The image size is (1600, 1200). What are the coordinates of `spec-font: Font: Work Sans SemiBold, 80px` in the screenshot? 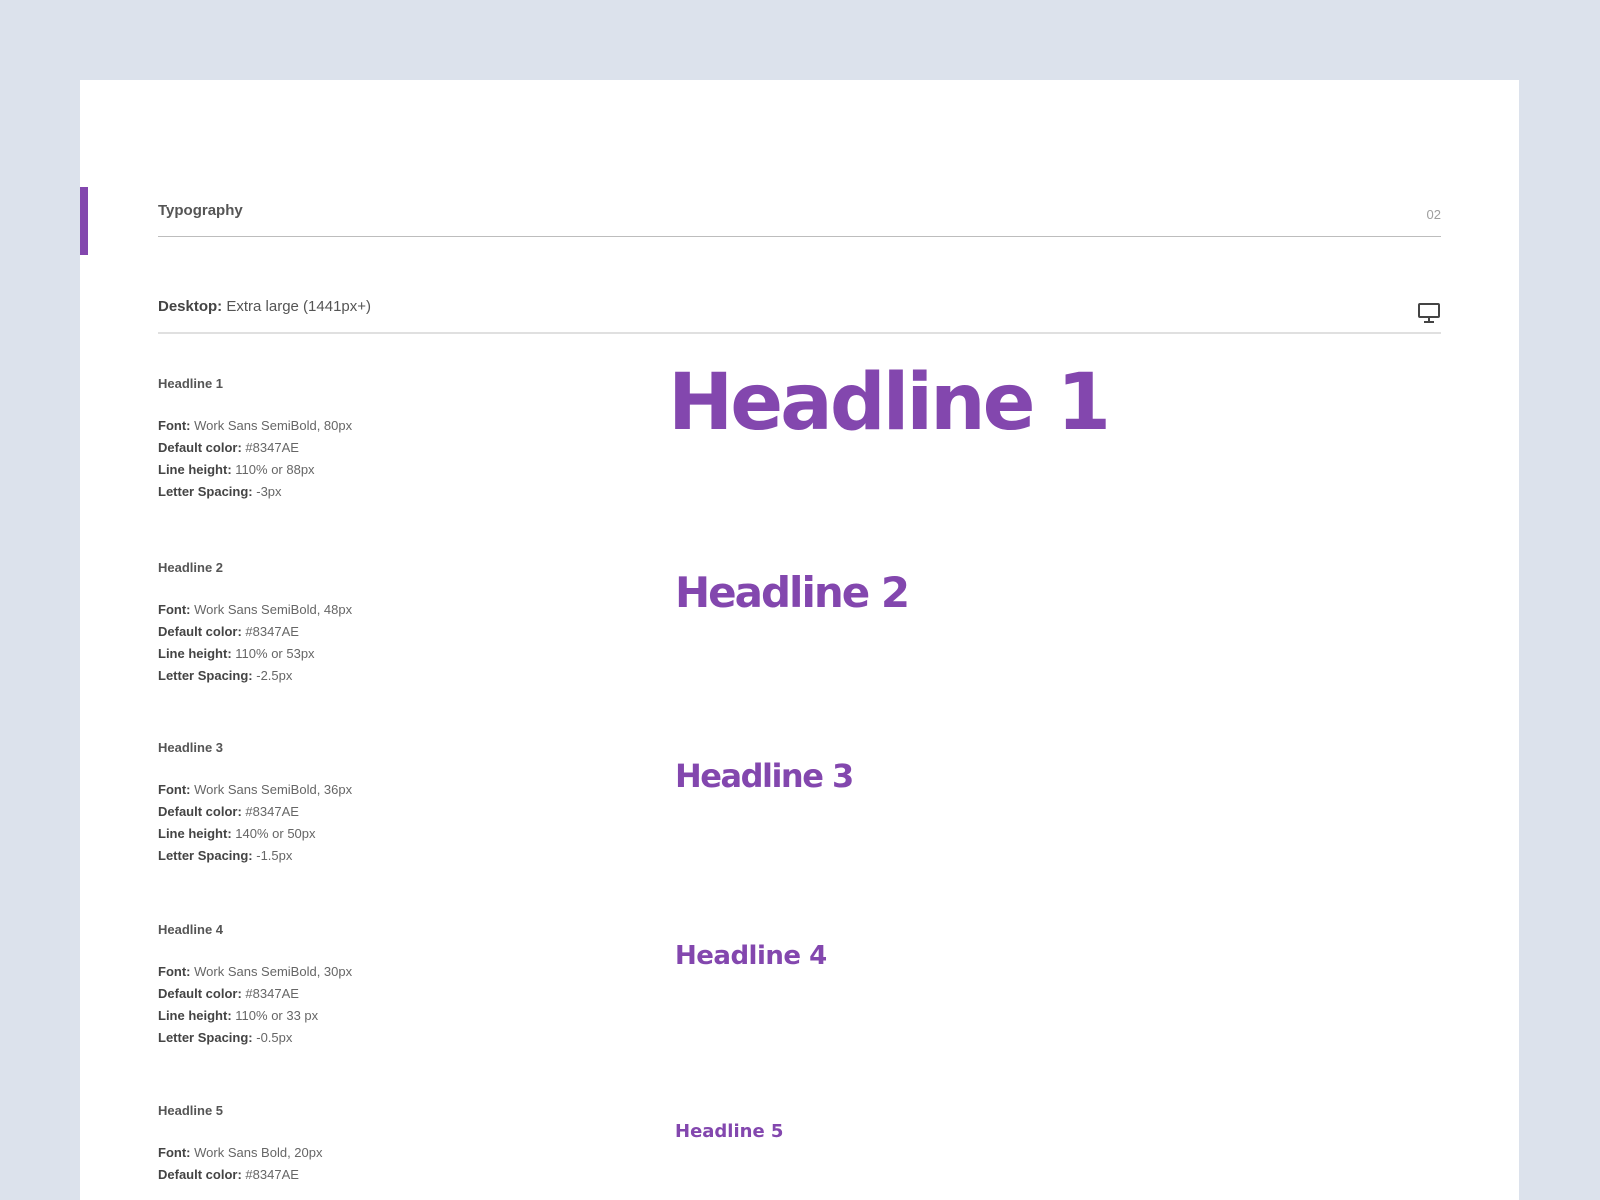 It's located at (255, 425).